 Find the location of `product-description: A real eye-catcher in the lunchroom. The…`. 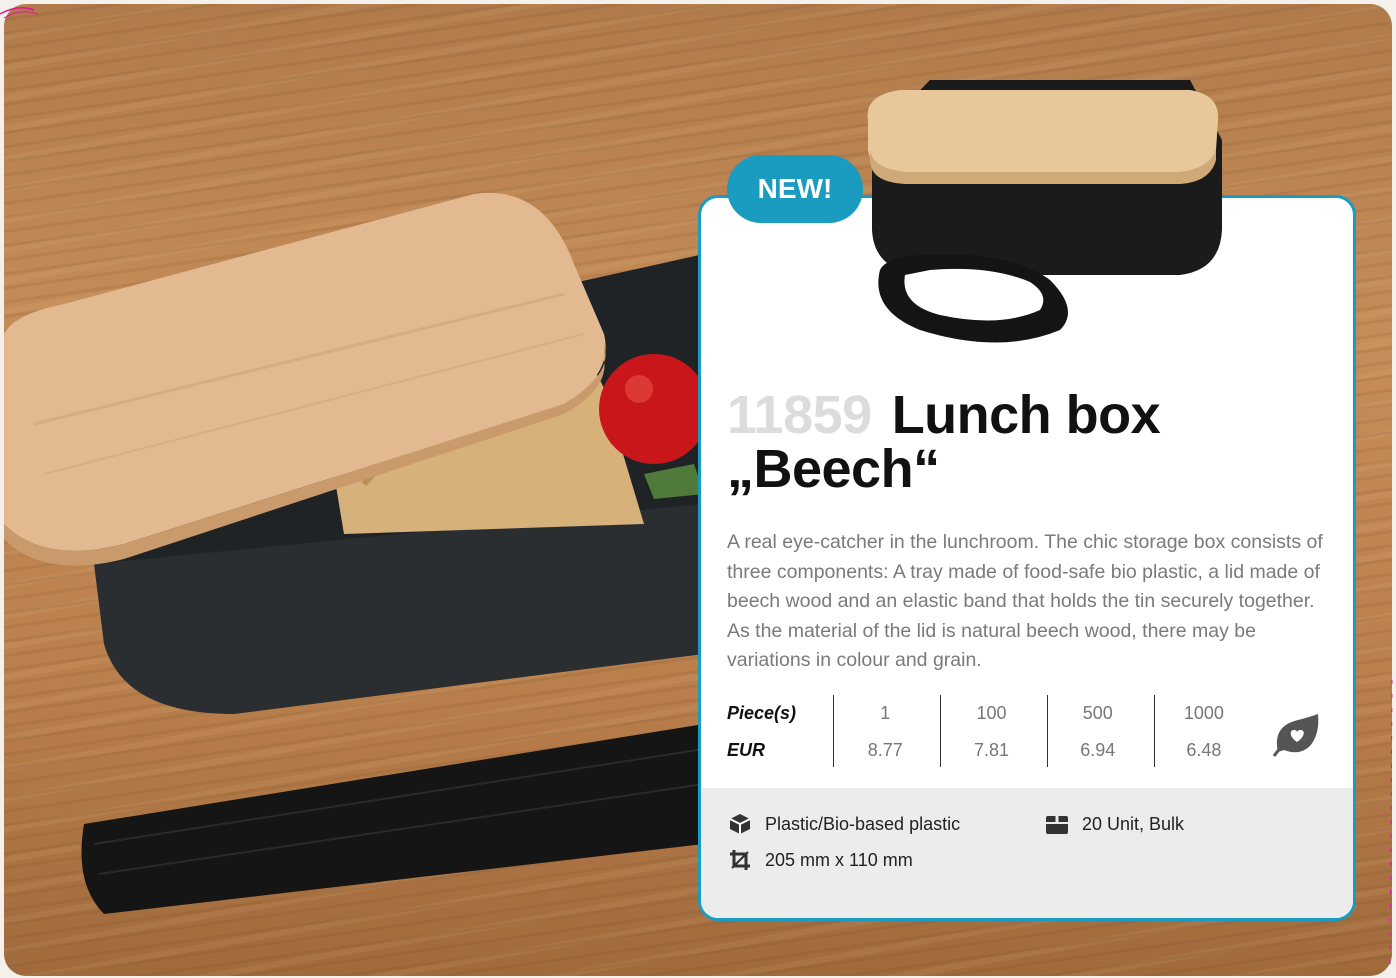

product-description: A real eye-catcher in the lunchroom. The… is located at coordinates (1025, 601).